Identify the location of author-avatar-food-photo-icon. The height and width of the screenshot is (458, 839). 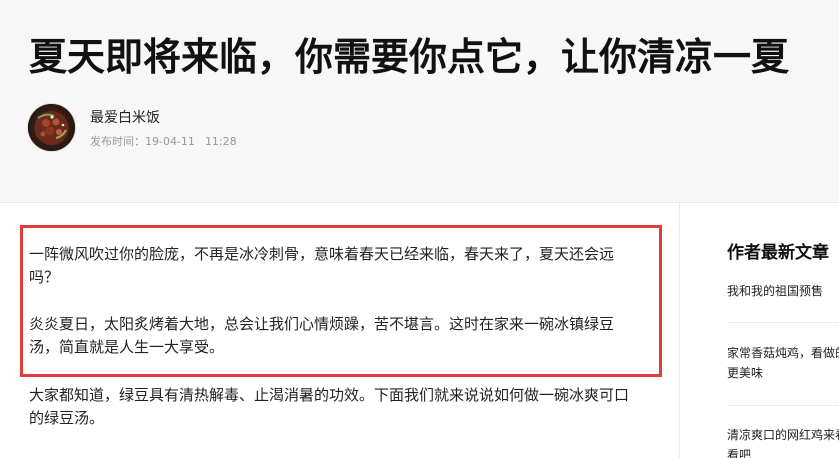
(51, 127).